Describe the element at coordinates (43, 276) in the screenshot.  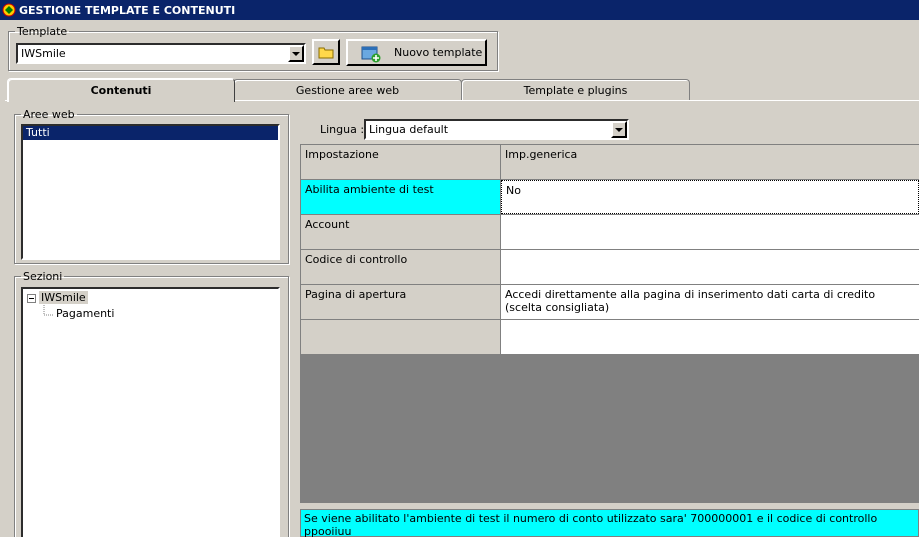
I see `sezioni-label: Sezioni` at that location.